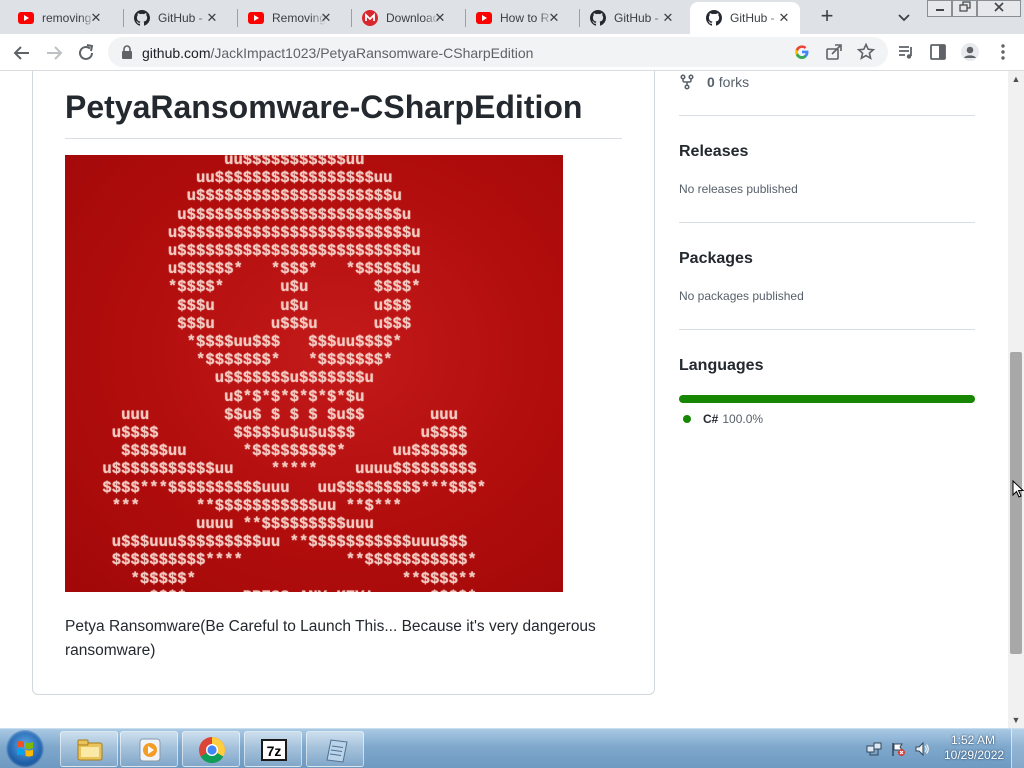  What do you see at coordinates (874, 749) in the screenshot?
I see `network-icon` at bounding box center [874, 749].